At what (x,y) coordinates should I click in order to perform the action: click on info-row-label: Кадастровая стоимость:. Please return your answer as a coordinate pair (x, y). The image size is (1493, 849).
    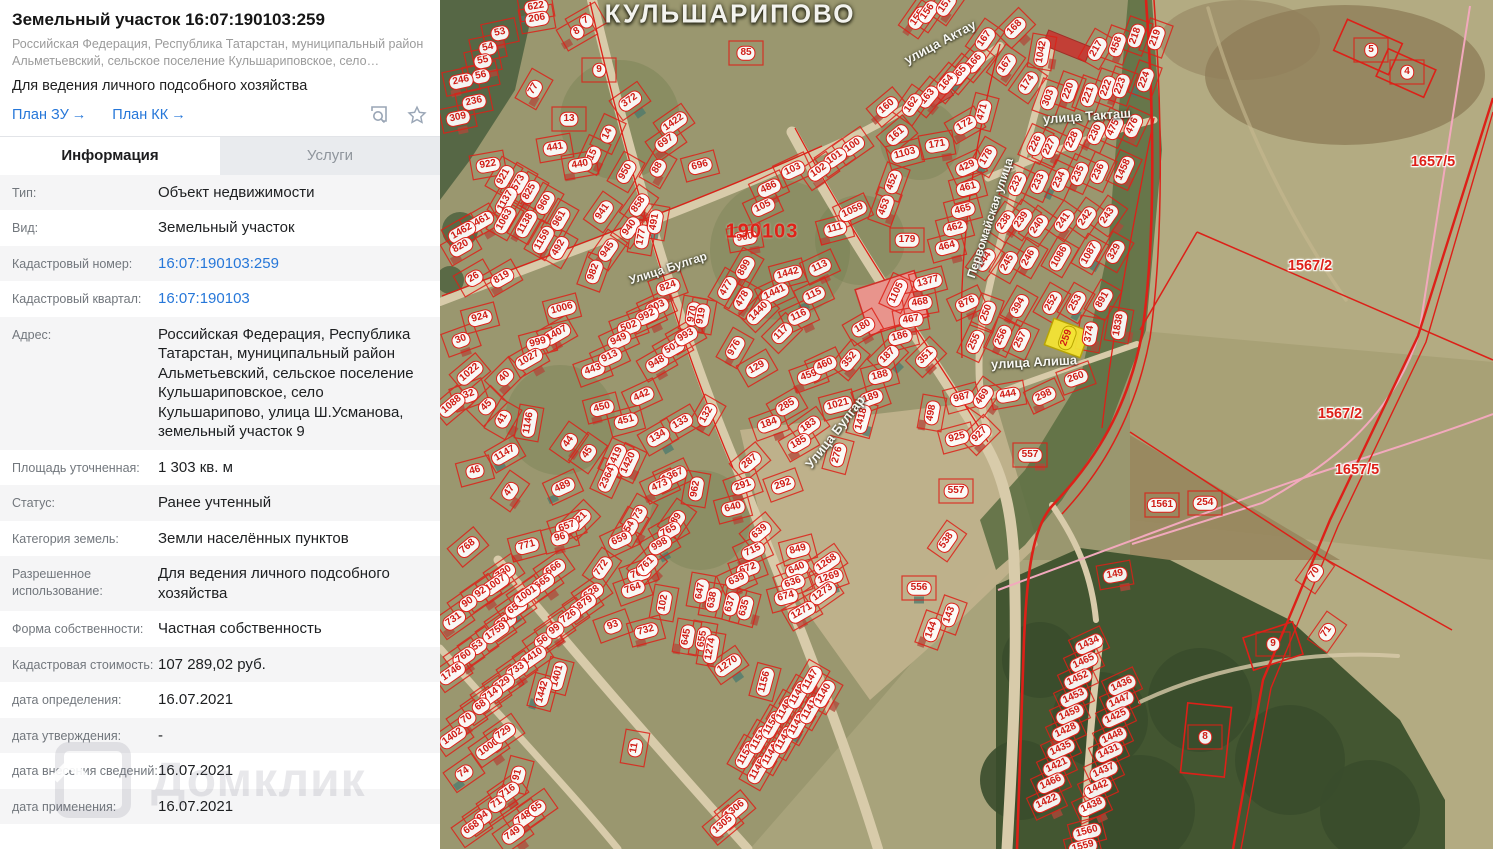
    Looking at the image, I should click on (83, 664).